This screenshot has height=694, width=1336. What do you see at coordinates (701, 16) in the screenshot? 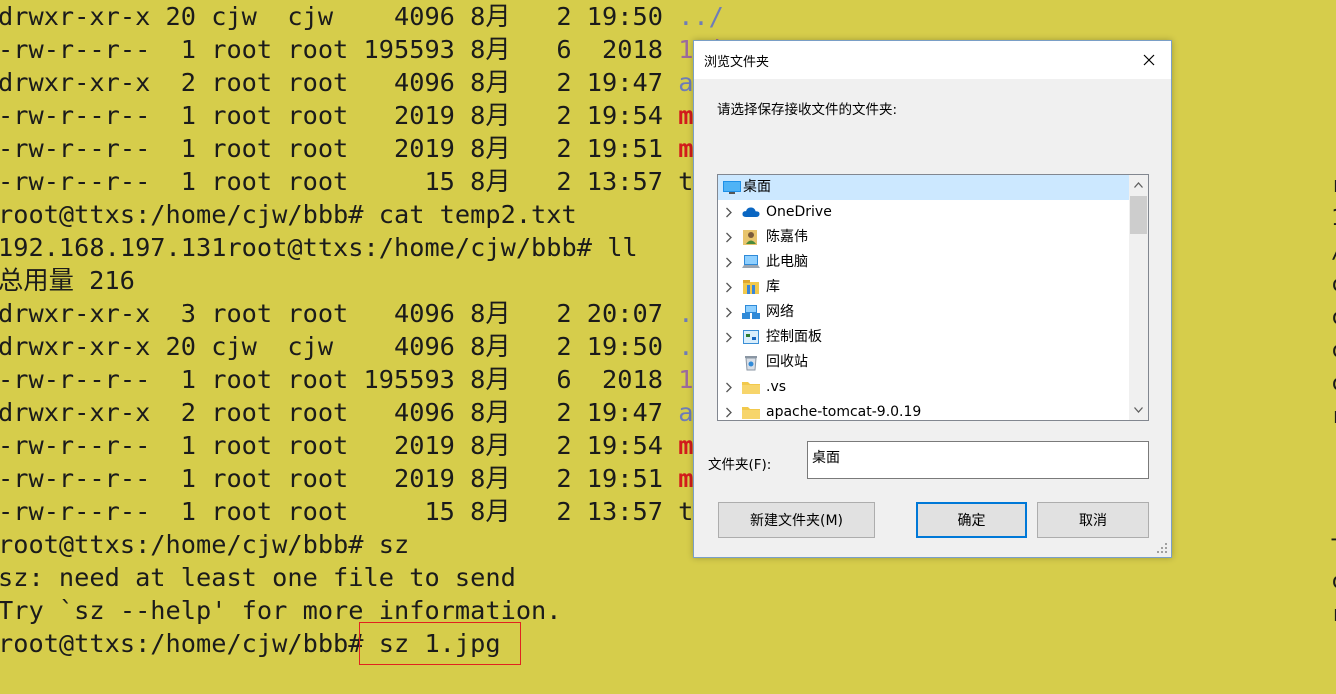
I see `terminal-filename: ../` at bounding box center [701, 16].